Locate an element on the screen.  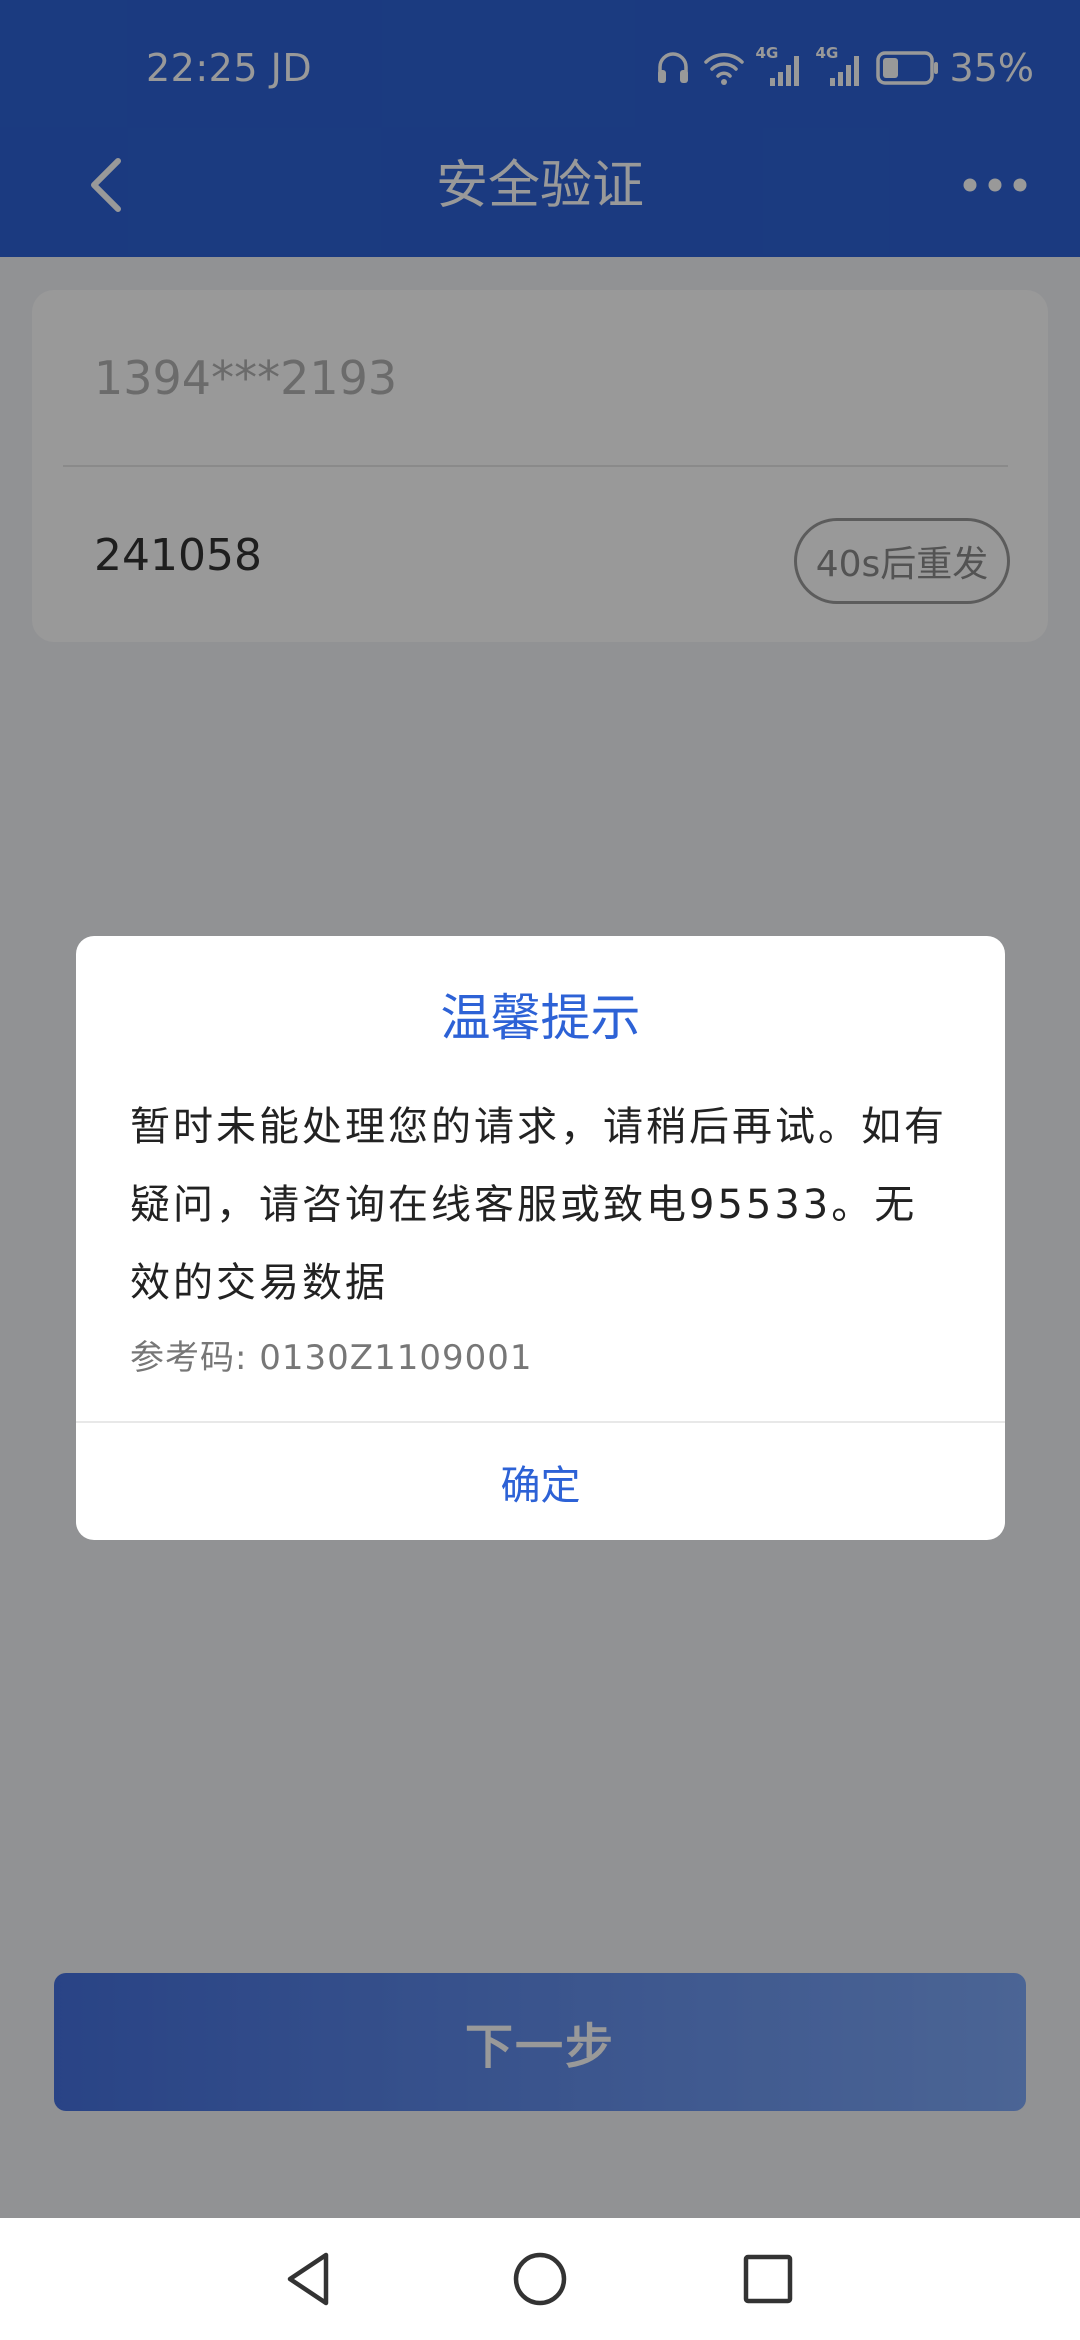
reference-code: 0130Z1109001 is located at coordinates (396, 1358).